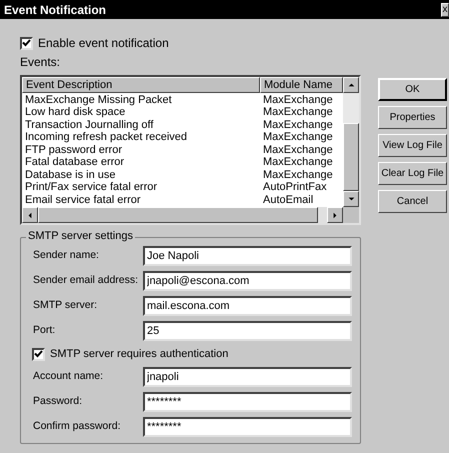 This screenshot has width=449, height=453. Describe the element at coordinates (247, 256) in the screenshot. I see `input-field: Joe Napoli` at that location.